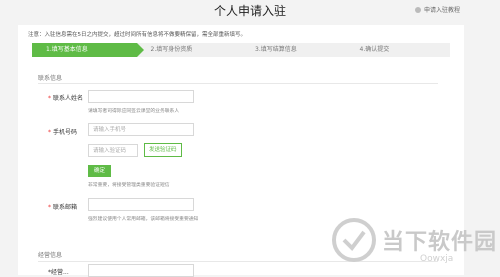  I want to click on business-section-title: 经营信息, so click(50, 255).